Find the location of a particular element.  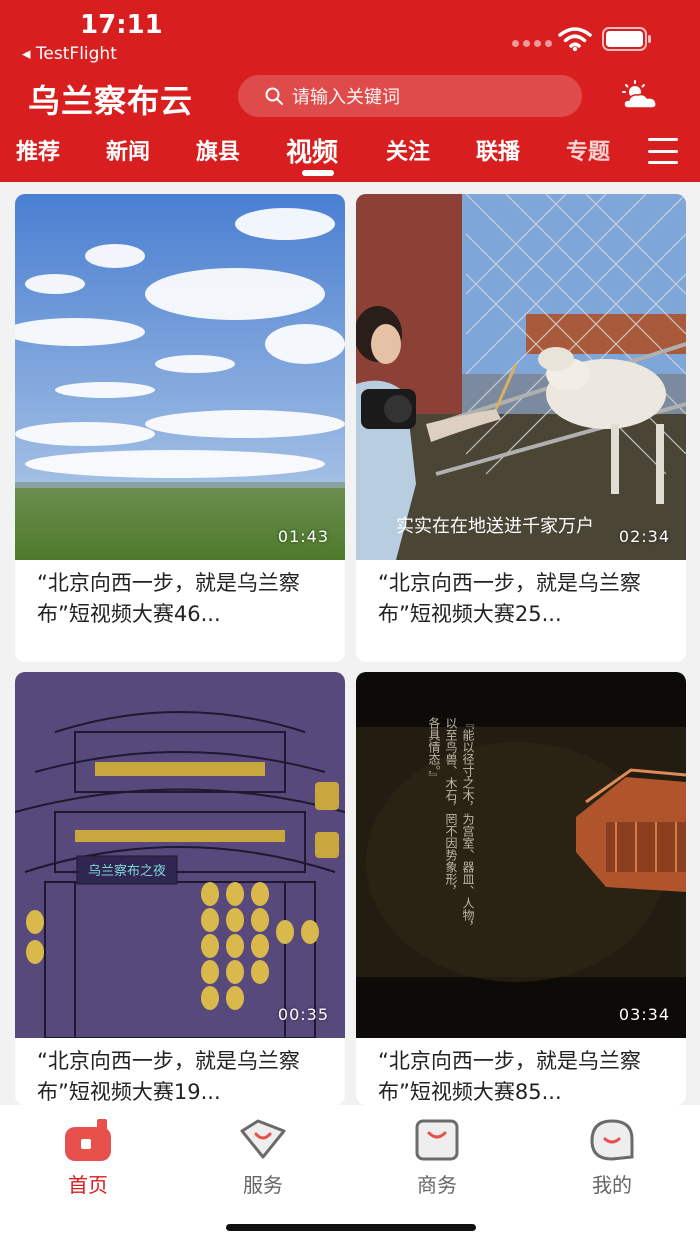

menu-icon is located at coordinates (663, 151).